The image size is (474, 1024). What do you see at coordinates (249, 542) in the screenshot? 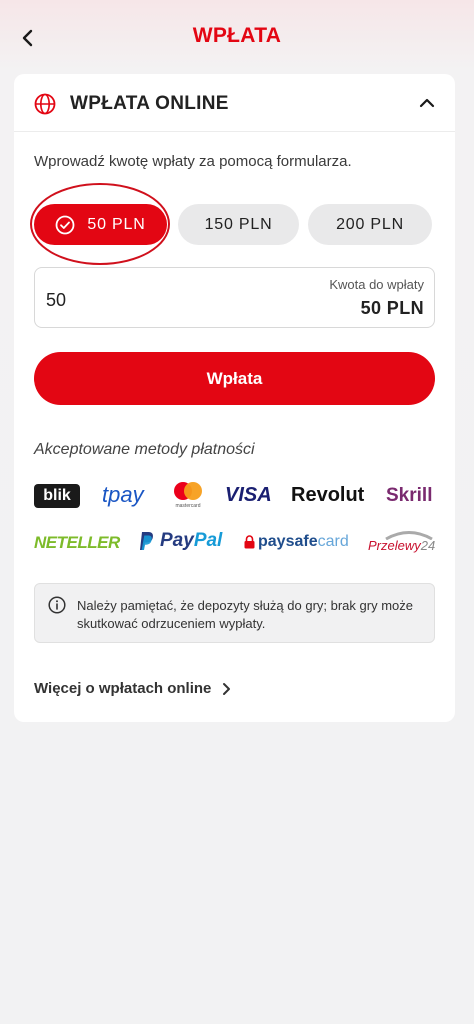
I see `lock-icon` at bounding box center [249, 542].